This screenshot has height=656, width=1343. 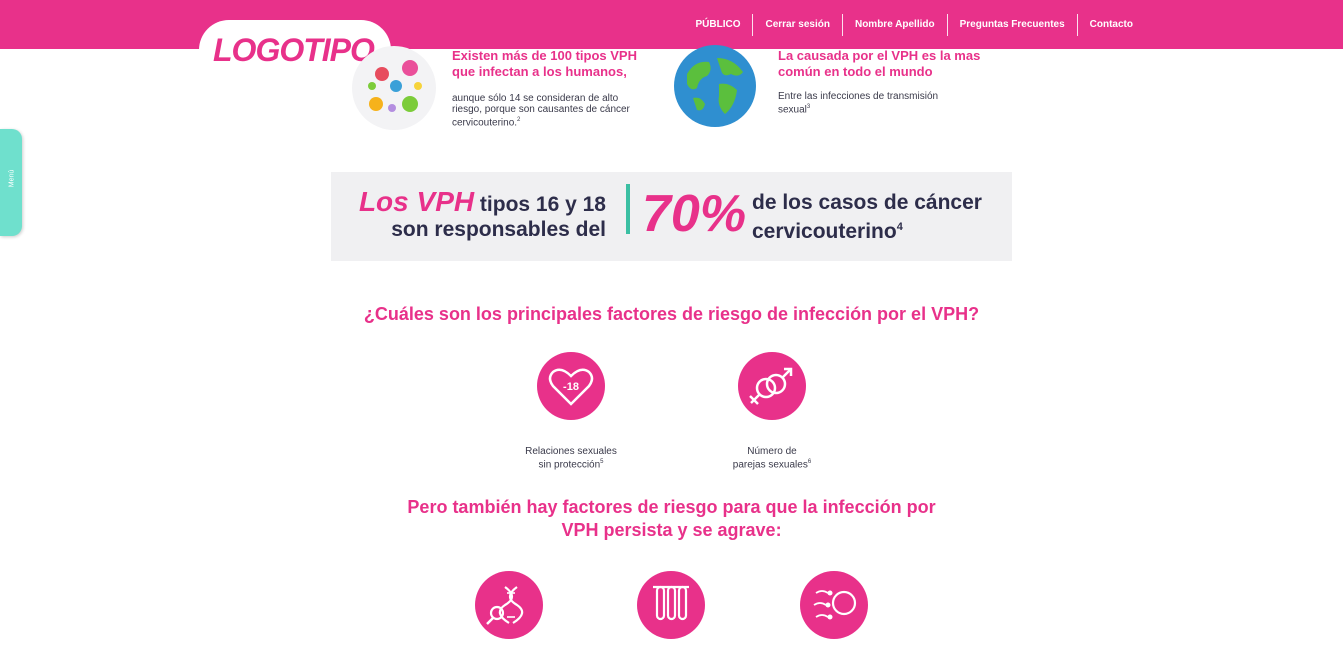 I want to click on banner-highlight: Los VPH, so click(x=416, y=201).